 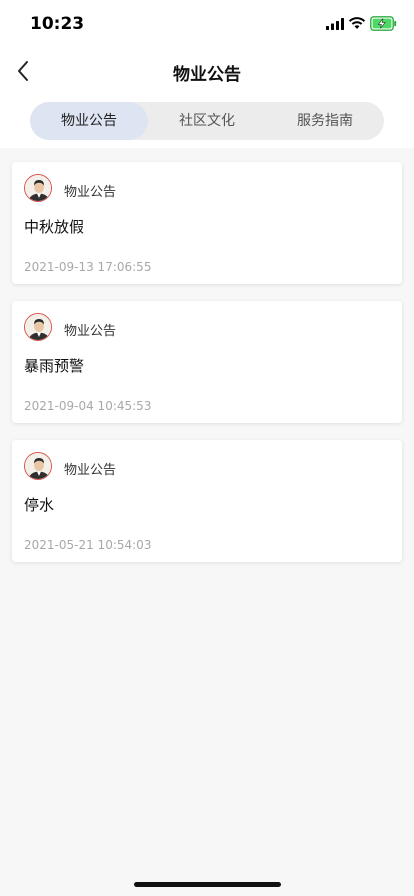 I want to click on segmented-control: 物业公告 社区文化 服务指南, so click(x=207, y=121).